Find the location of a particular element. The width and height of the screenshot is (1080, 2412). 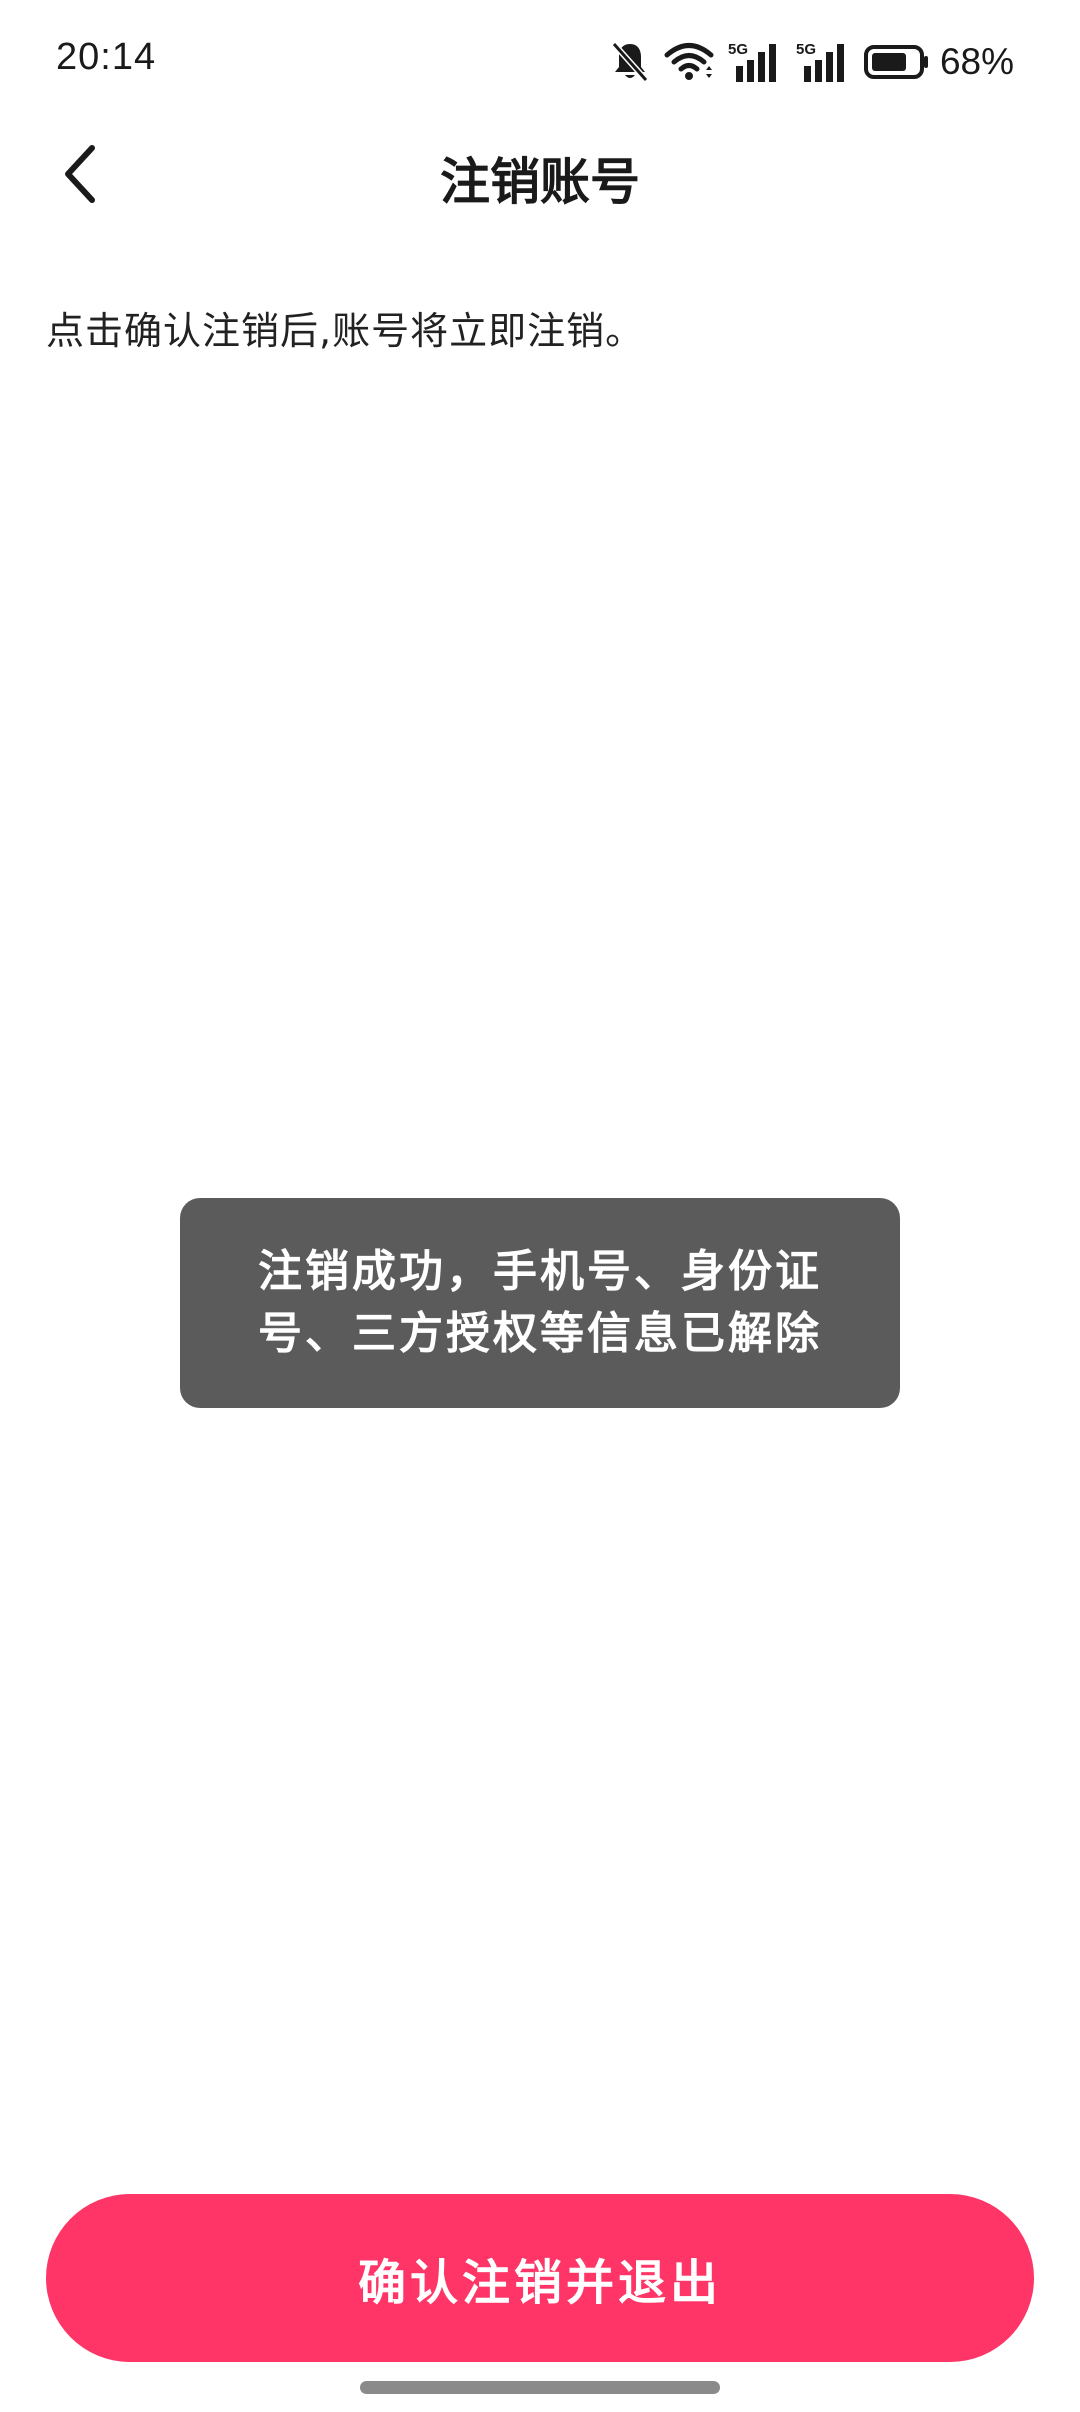

status-time: 20:14 is located at coordinates (106, 57).